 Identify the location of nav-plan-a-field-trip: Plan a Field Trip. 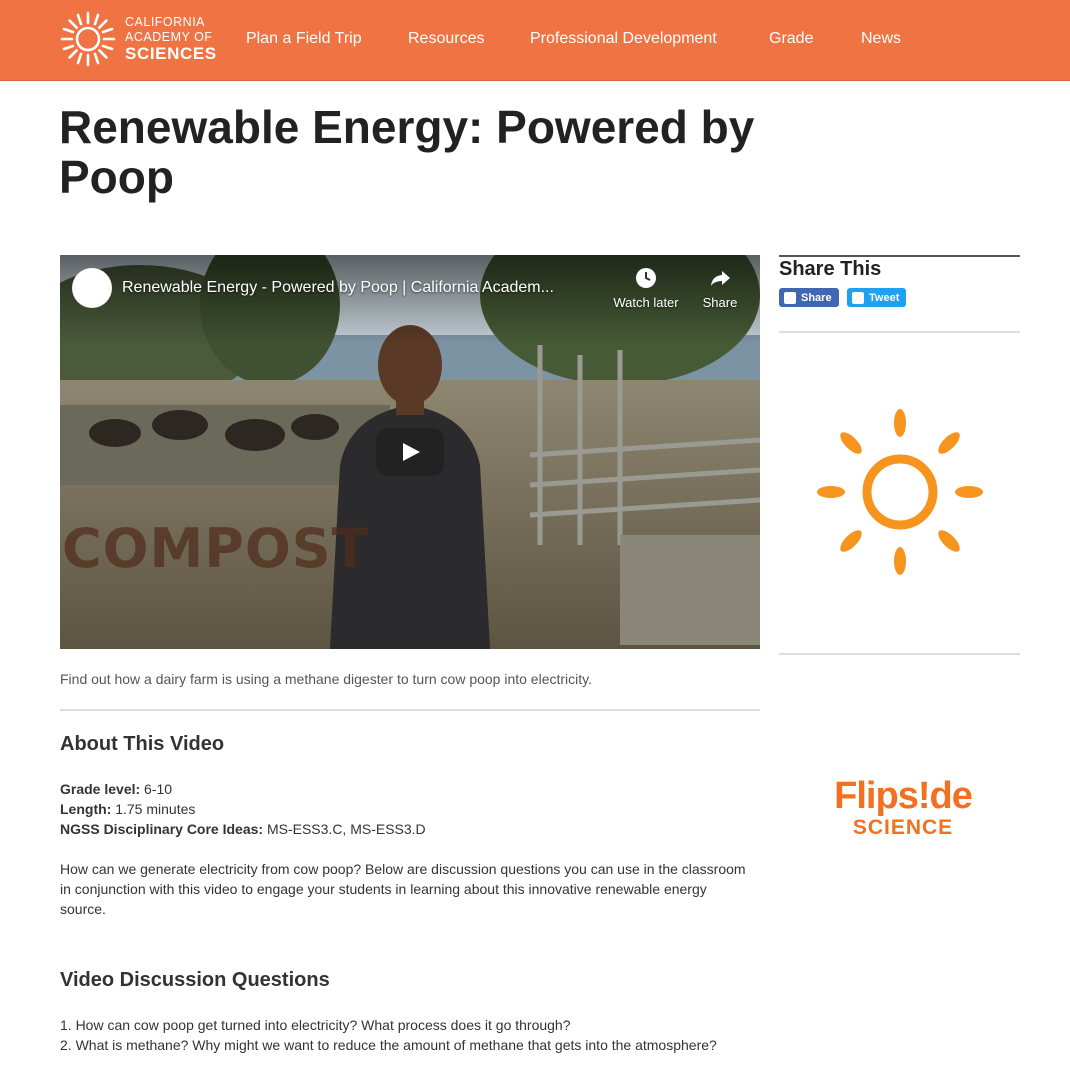
(304, 39).